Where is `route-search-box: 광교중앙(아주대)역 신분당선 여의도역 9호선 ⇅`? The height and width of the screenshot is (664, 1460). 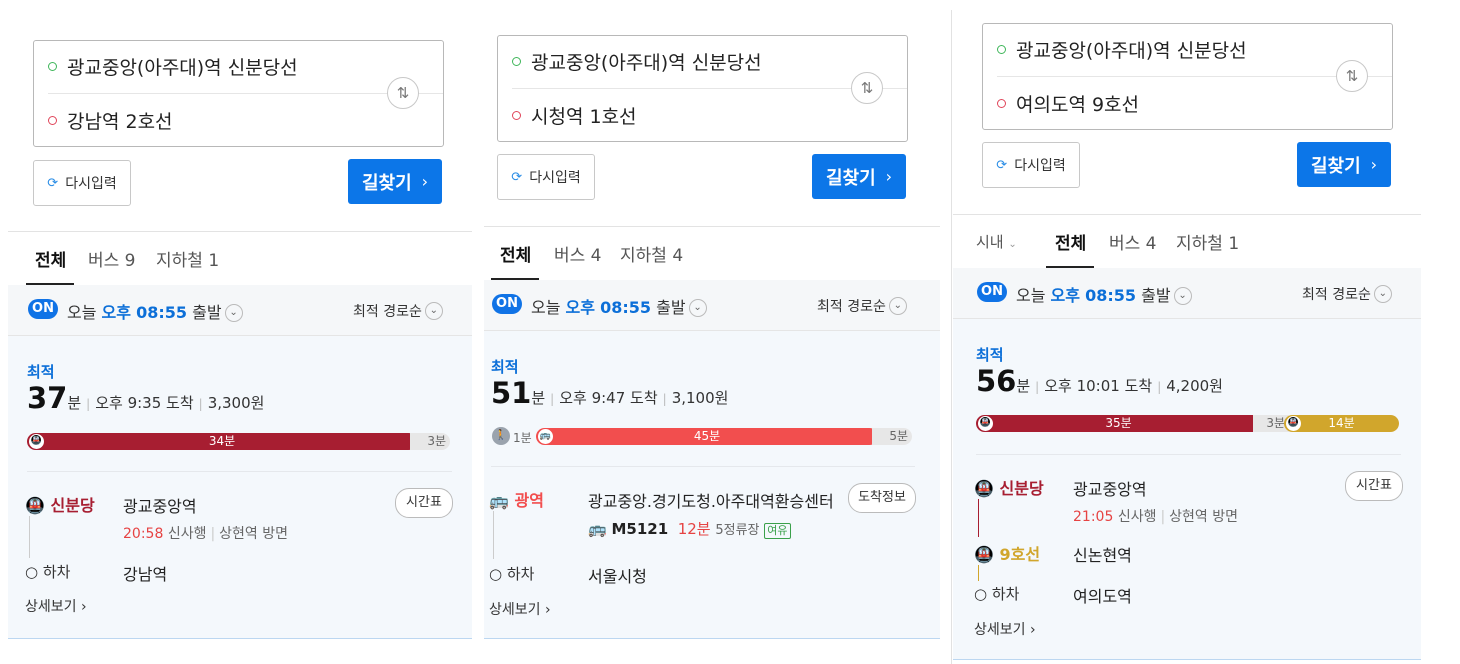 route-search-box: 광교중앙(아주대)역 신분당선 여의도역 9호선 ⇅ is located at coordinates (1187, 76).